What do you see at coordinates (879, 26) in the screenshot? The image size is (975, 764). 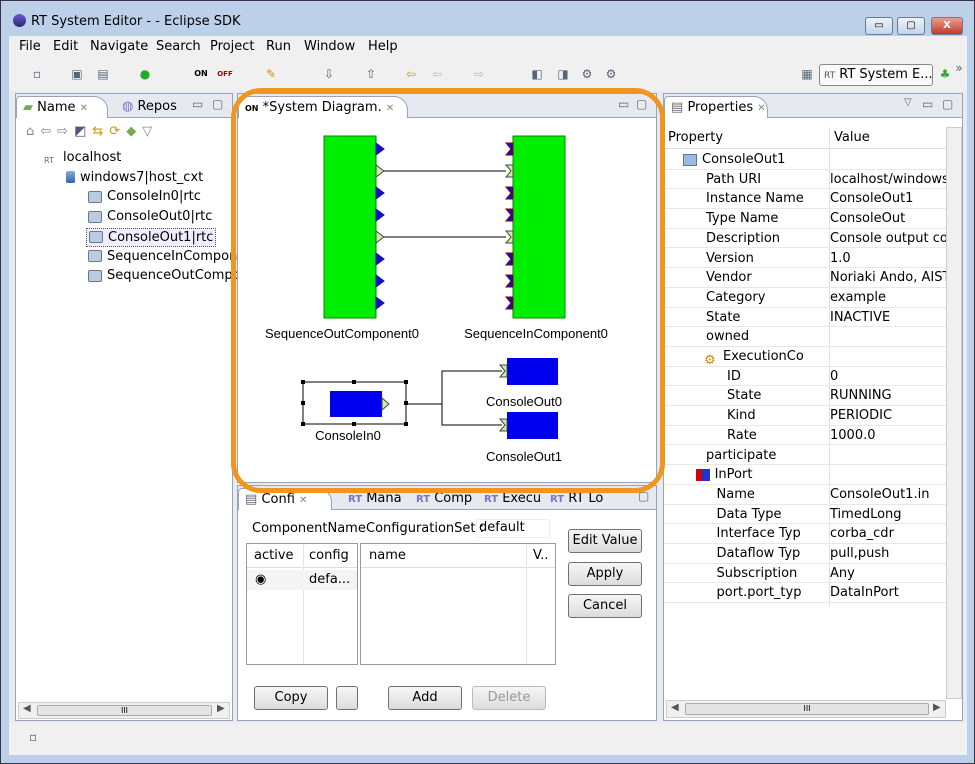 I see `minimize-button: ▭` at bounding box center [879, 26].